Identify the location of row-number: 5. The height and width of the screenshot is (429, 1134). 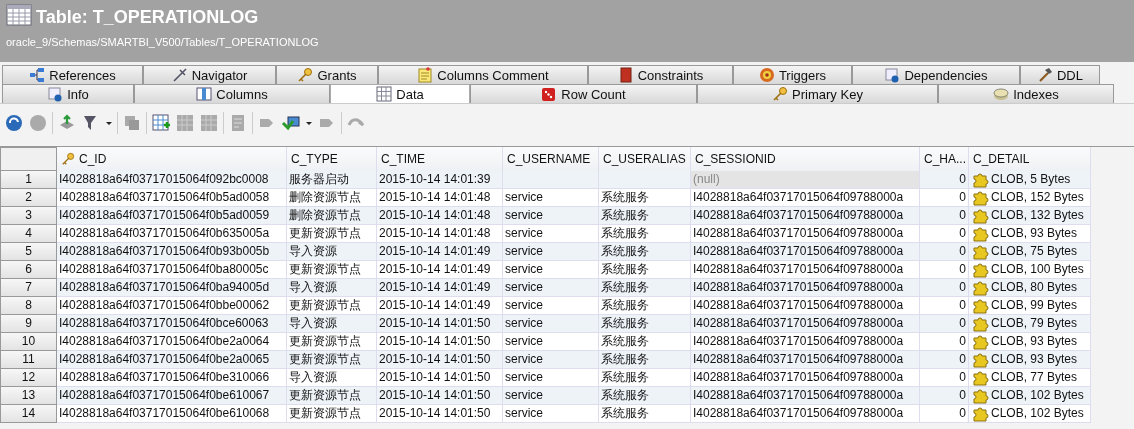
(28, 252).